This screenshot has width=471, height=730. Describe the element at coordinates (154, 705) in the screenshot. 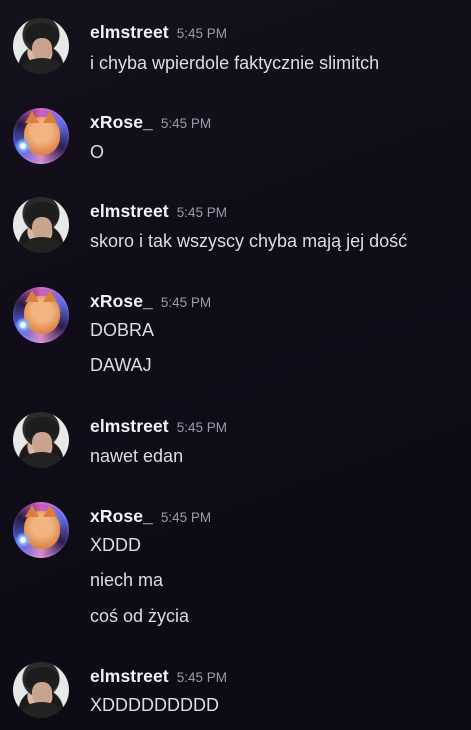

I see `message-text: XDDDDDDDDD` at that location.